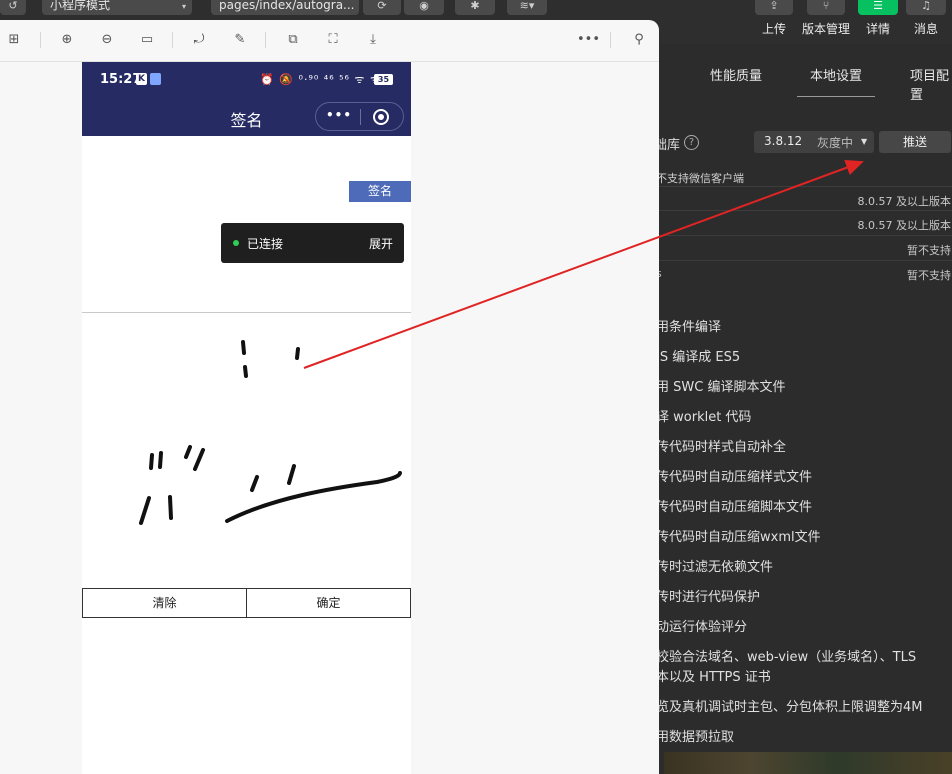  What do you see at coordinates (117, 7) in the screenshot?
I see `mode-select: 小程序模式 ▾` at bounding box center [117, 7].